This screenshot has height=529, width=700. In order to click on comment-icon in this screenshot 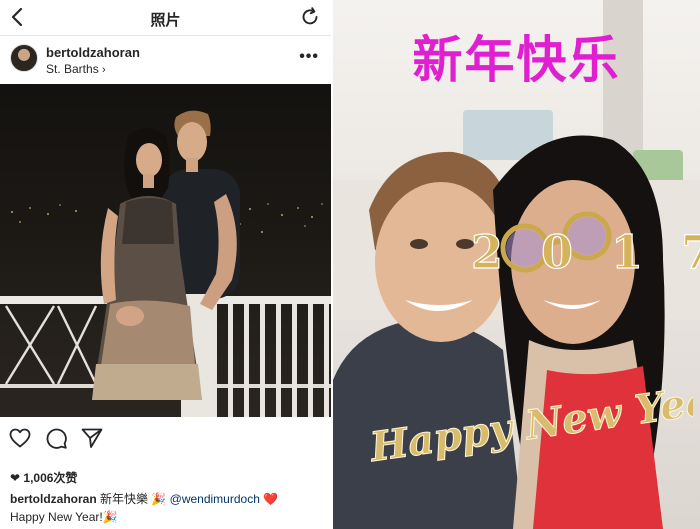, I will do `click(56, 438)`.